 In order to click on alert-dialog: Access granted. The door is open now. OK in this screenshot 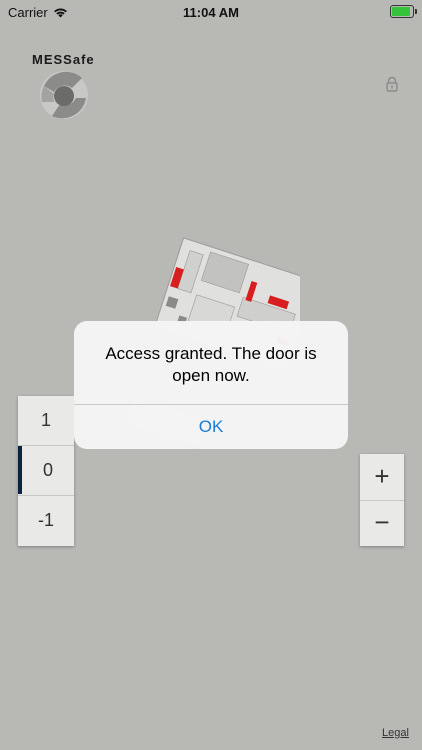, I will do `click(211, 385)`.